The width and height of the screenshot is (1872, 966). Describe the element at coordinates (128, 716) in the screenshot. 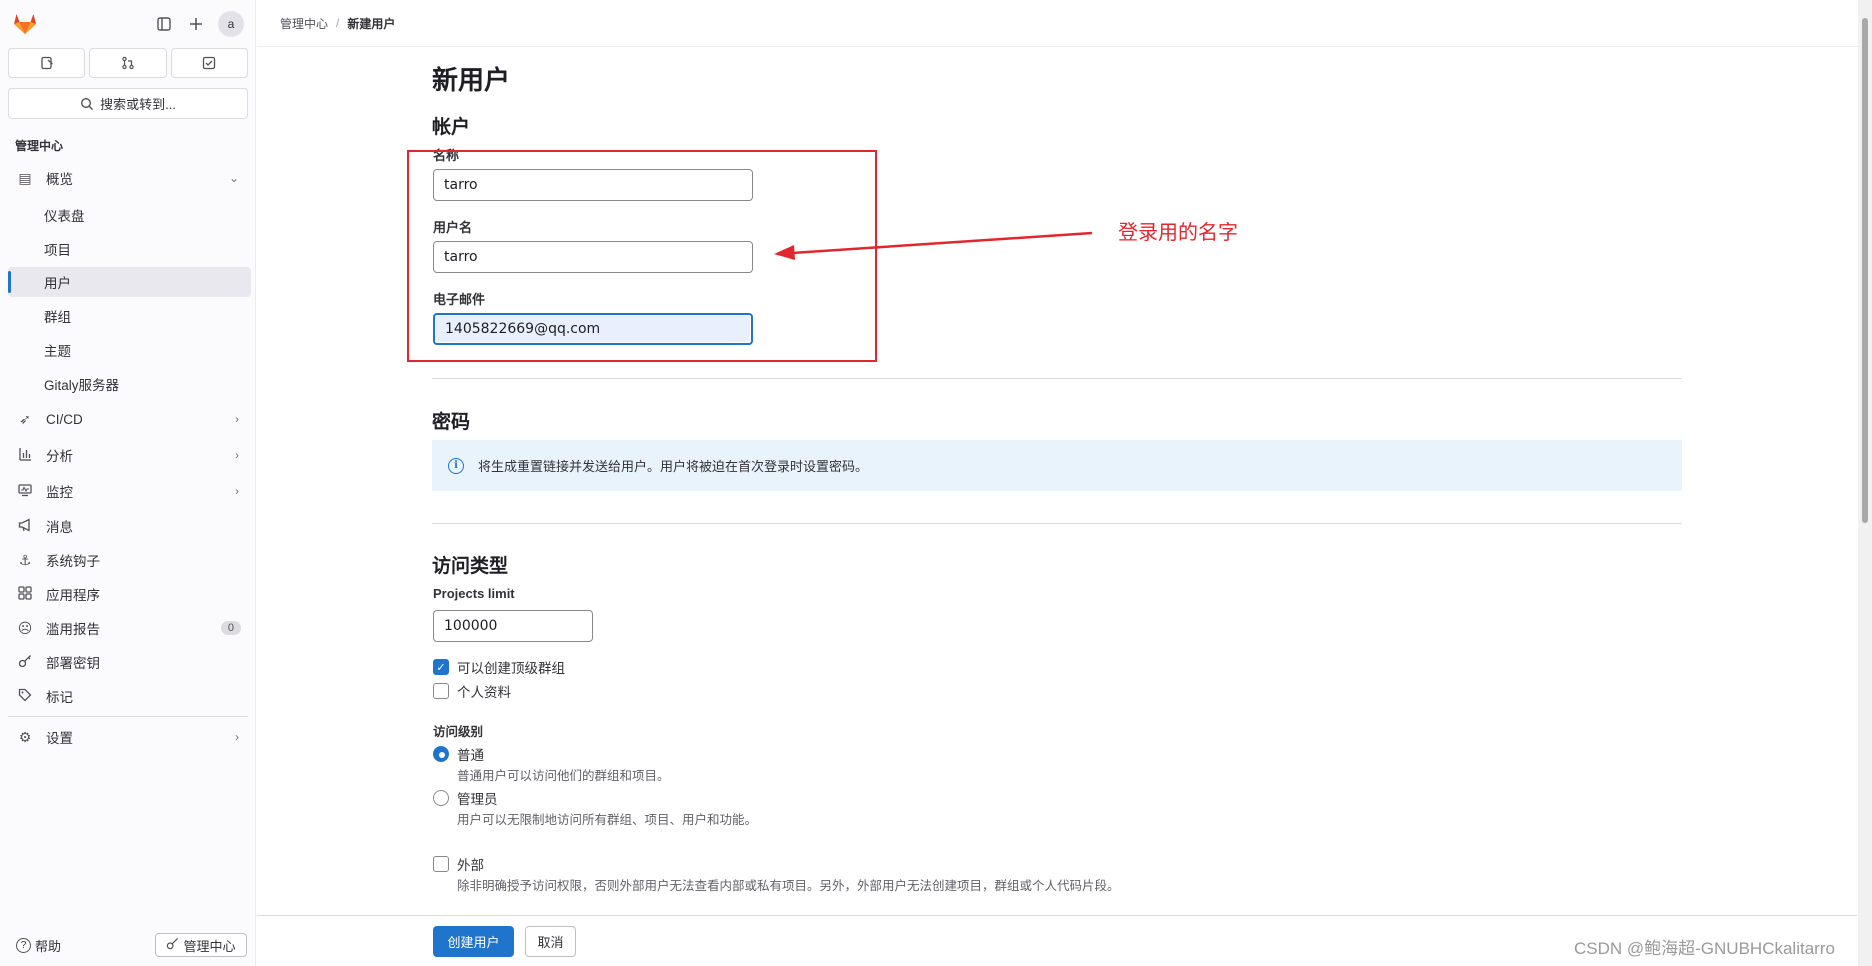

I see `sidebar-divider` at that location.